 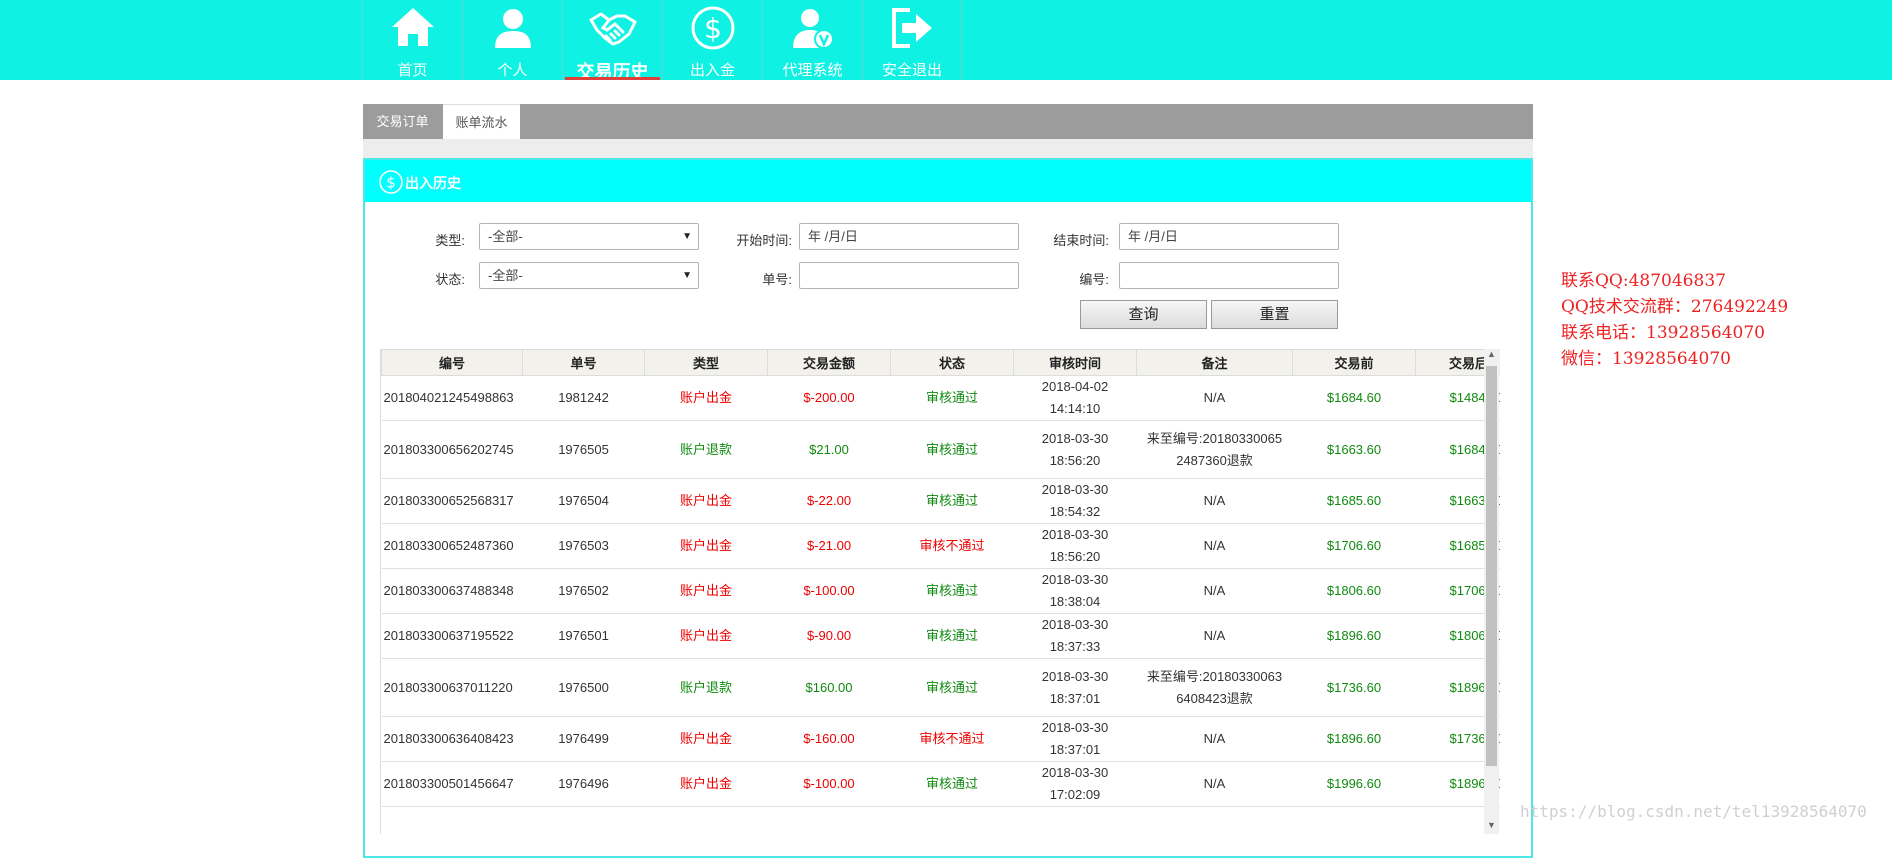 What do you see at coordinates (1354, 687) in the screenshot?
I see `cell-before: $1736.60` at bounding box center [1354, 687].